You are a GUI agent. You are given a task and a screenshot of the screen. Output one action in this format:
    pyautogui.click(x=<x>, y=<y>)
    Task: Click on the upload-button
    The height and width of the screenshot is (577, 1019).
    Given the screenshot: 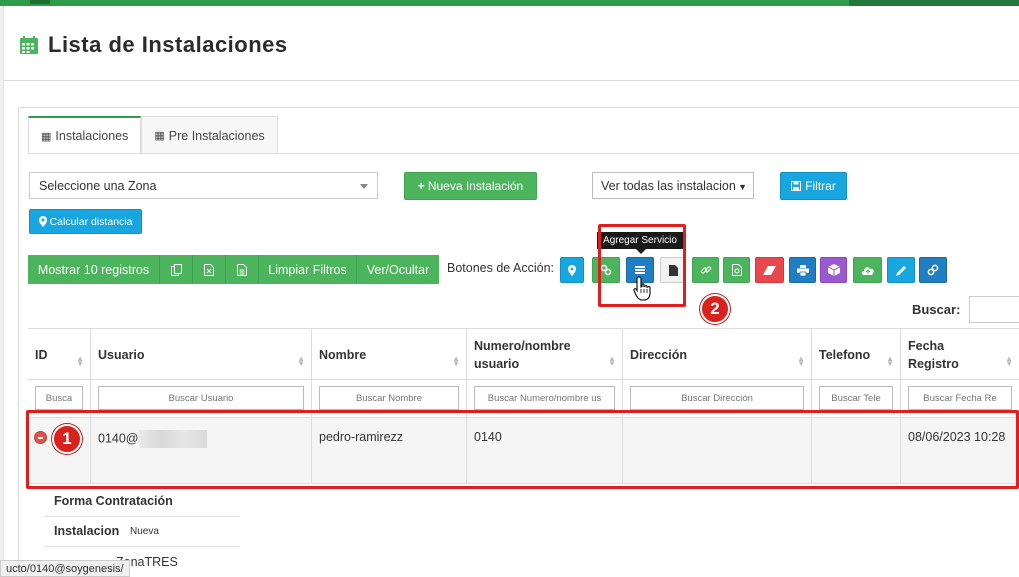 What is the action you would take?
    pyautogui.click(x=867, y=270)
    